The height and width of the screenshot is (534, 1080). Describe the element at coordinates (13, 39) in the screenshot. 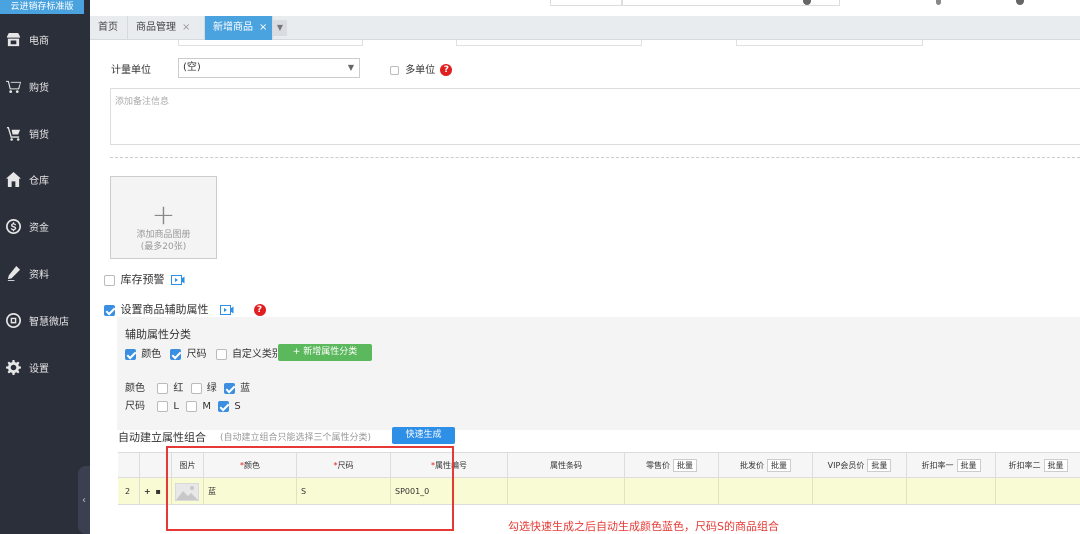

I see `store-icon` at that location.